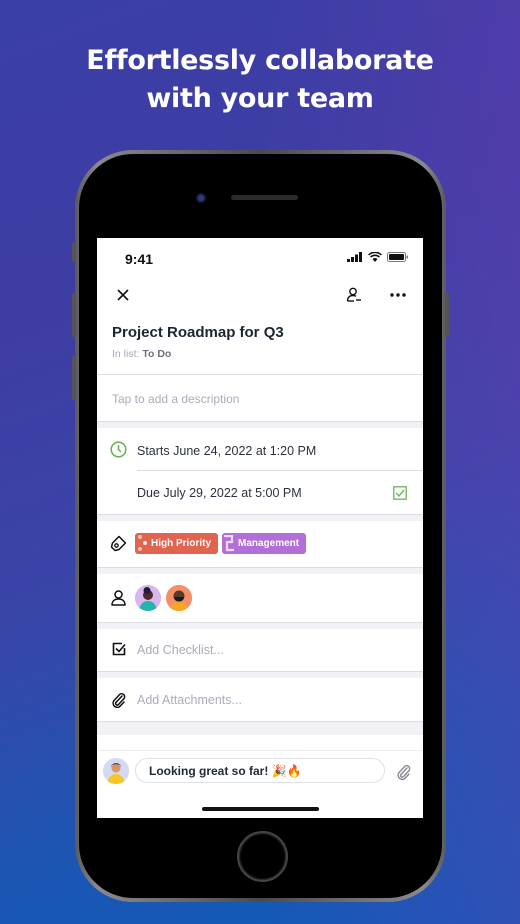 The width and height of the screenshot is (520, 924). What do you see at coordinates (119, 649) in the screenshot?
I see `checklist-icon` at bounding box center [119, 649].